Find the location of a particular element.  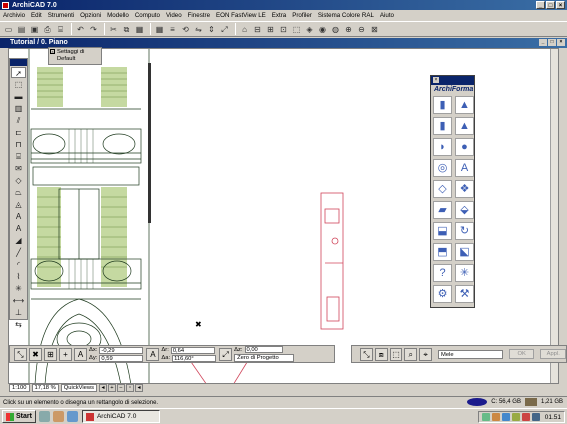

dy-field: 0,59 is located at coordinates (121, 358).